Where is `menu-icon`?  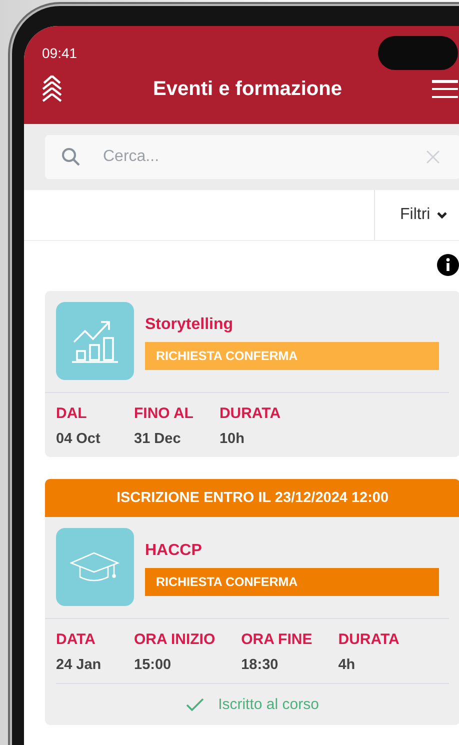 menu-icon is located at coordinates (445, 89).